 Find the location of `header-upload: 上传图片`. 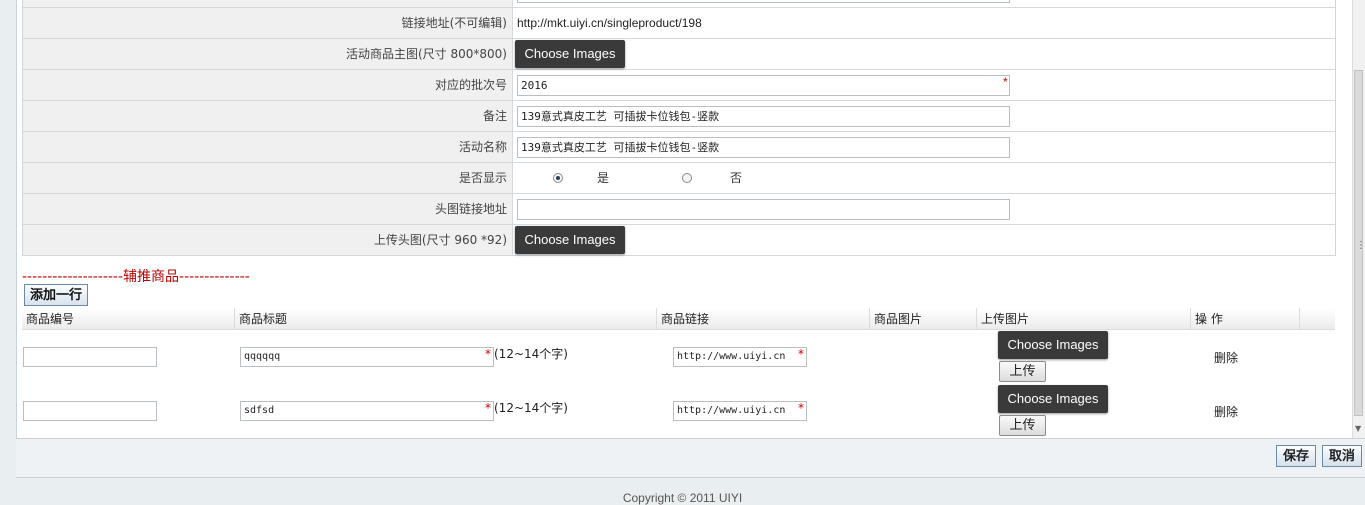

header-upload: 上传图片 is located at coordinates (1084, 318).